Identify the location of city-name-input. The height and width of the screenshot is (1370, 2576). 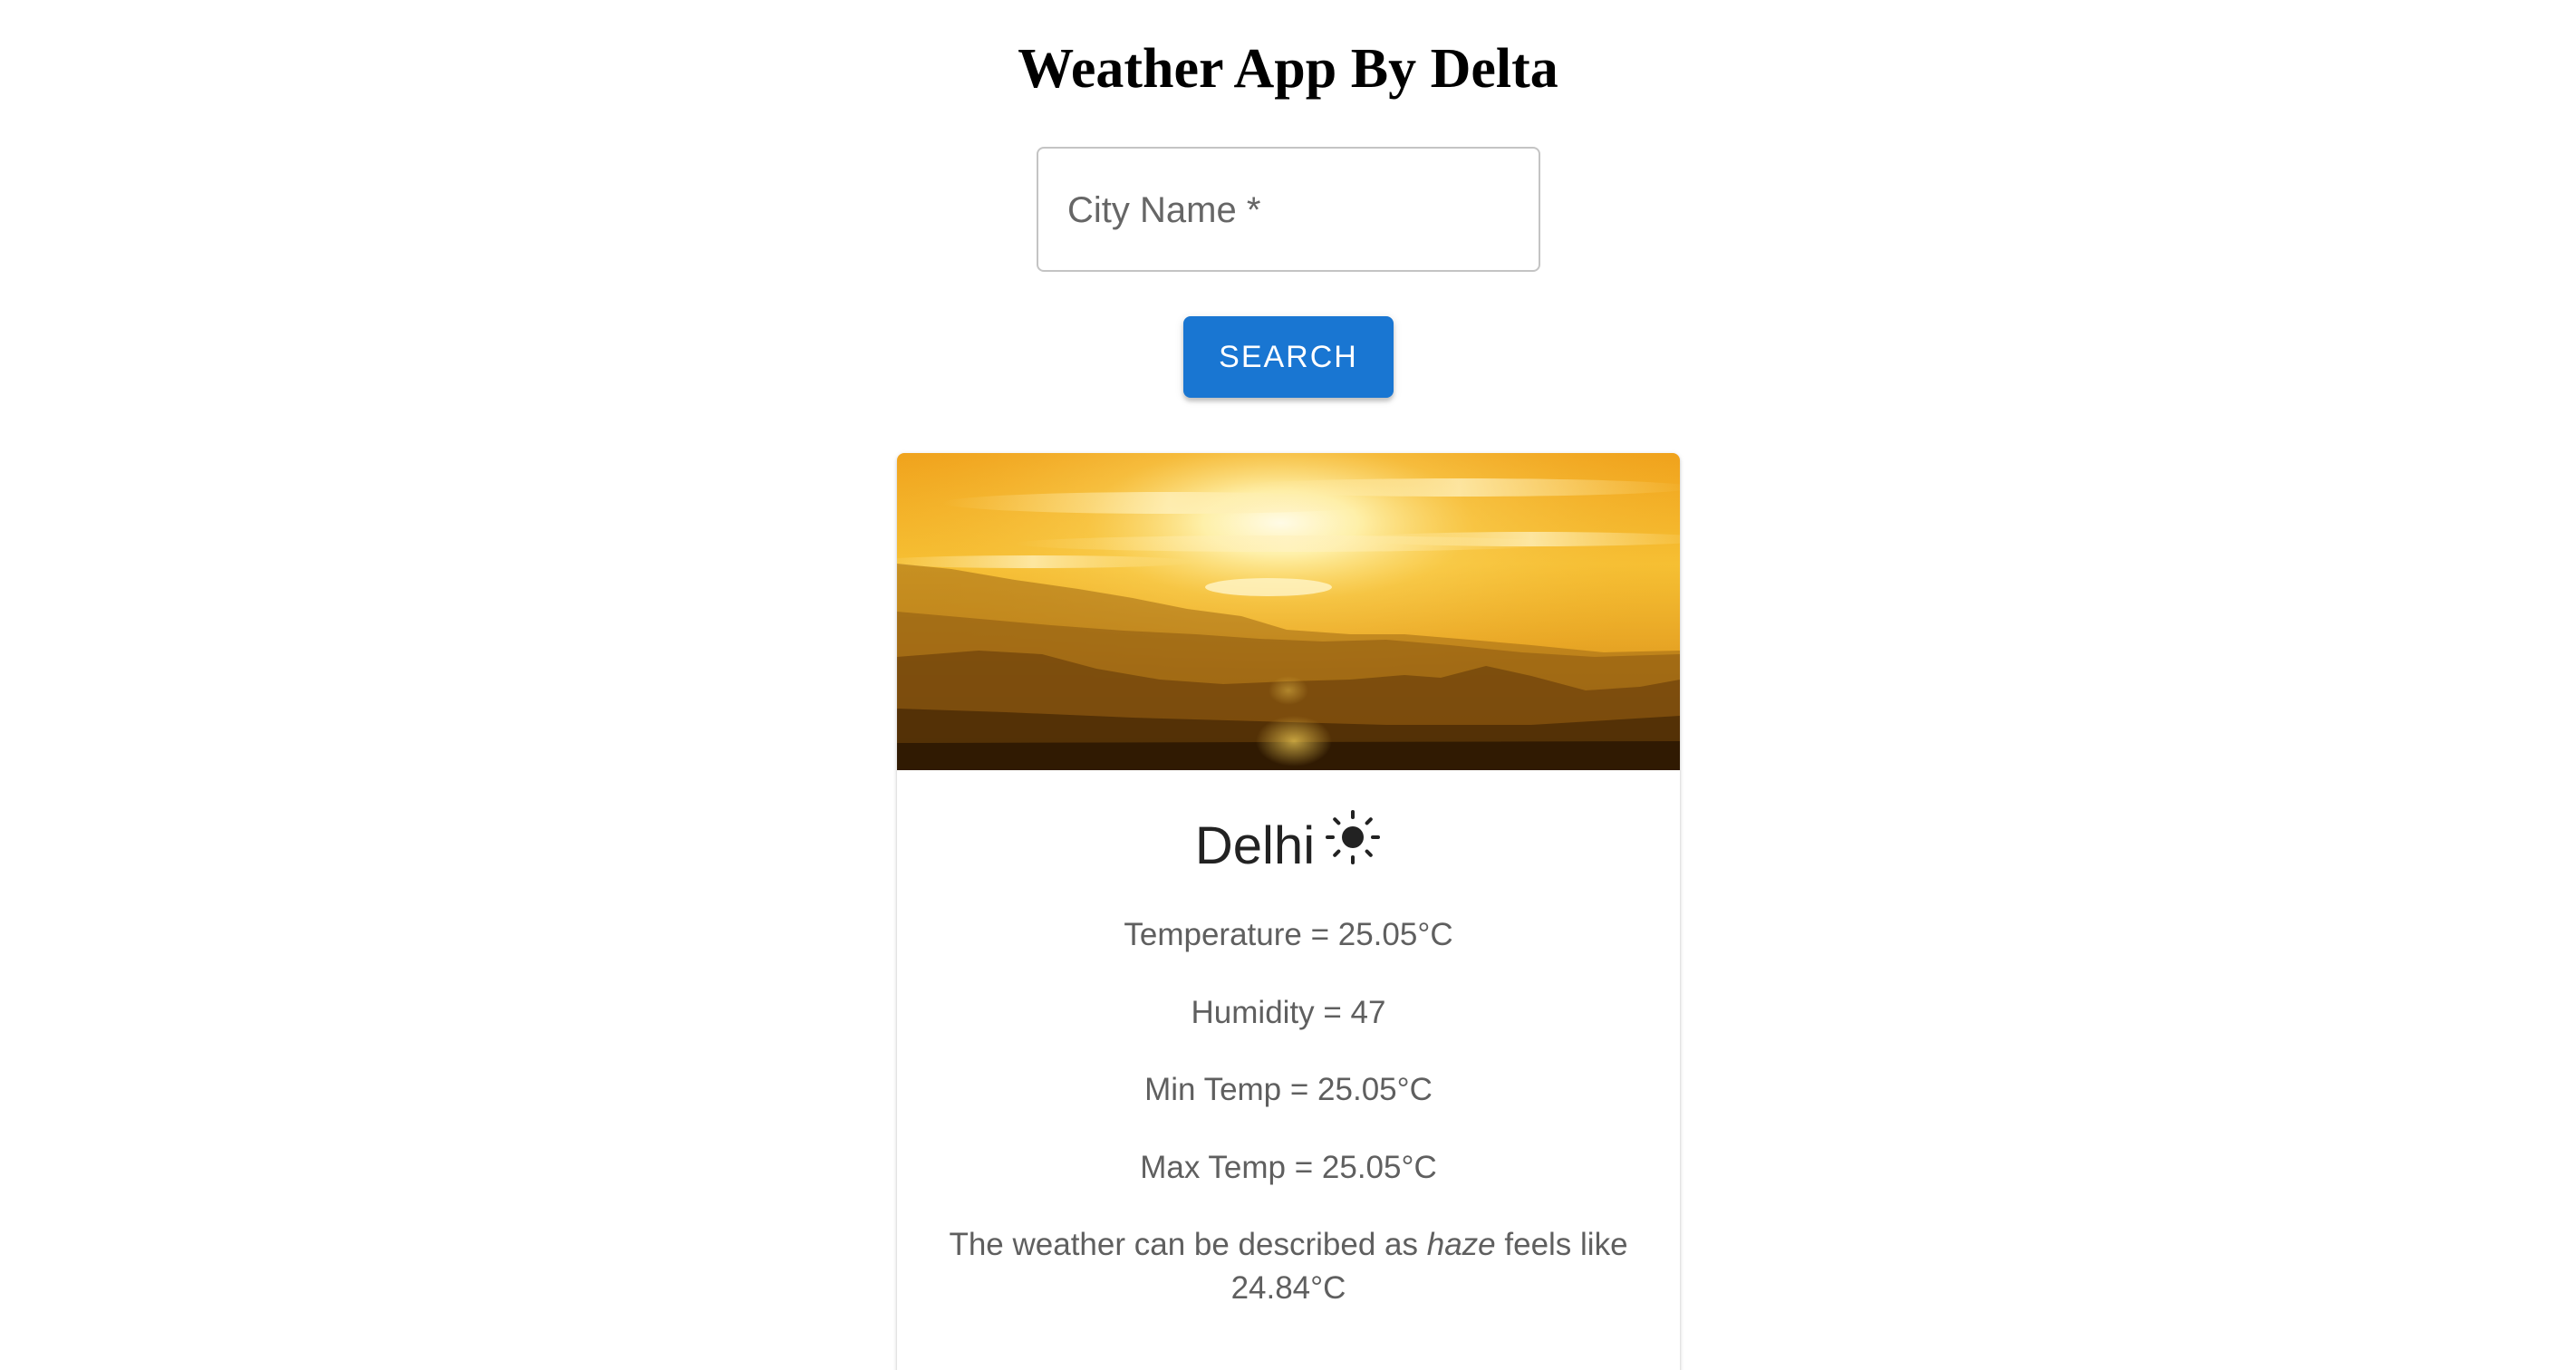
(1288, 209).